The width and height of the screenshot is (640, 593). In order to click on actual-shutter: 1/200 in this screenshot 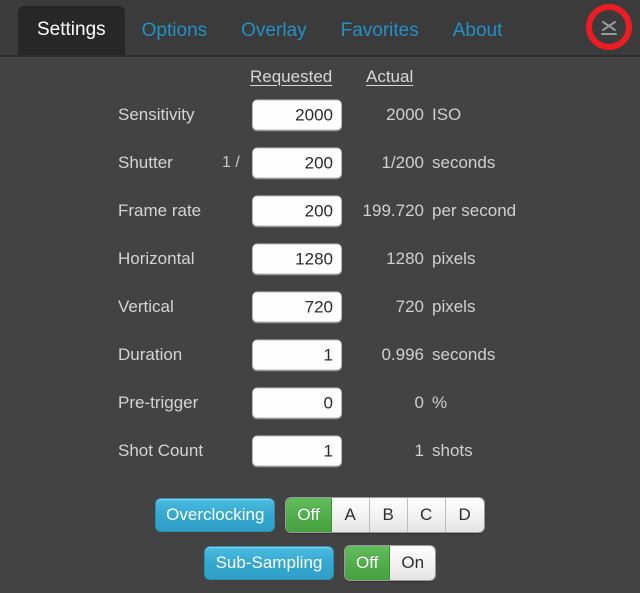, I will do `click(402, 162)`.